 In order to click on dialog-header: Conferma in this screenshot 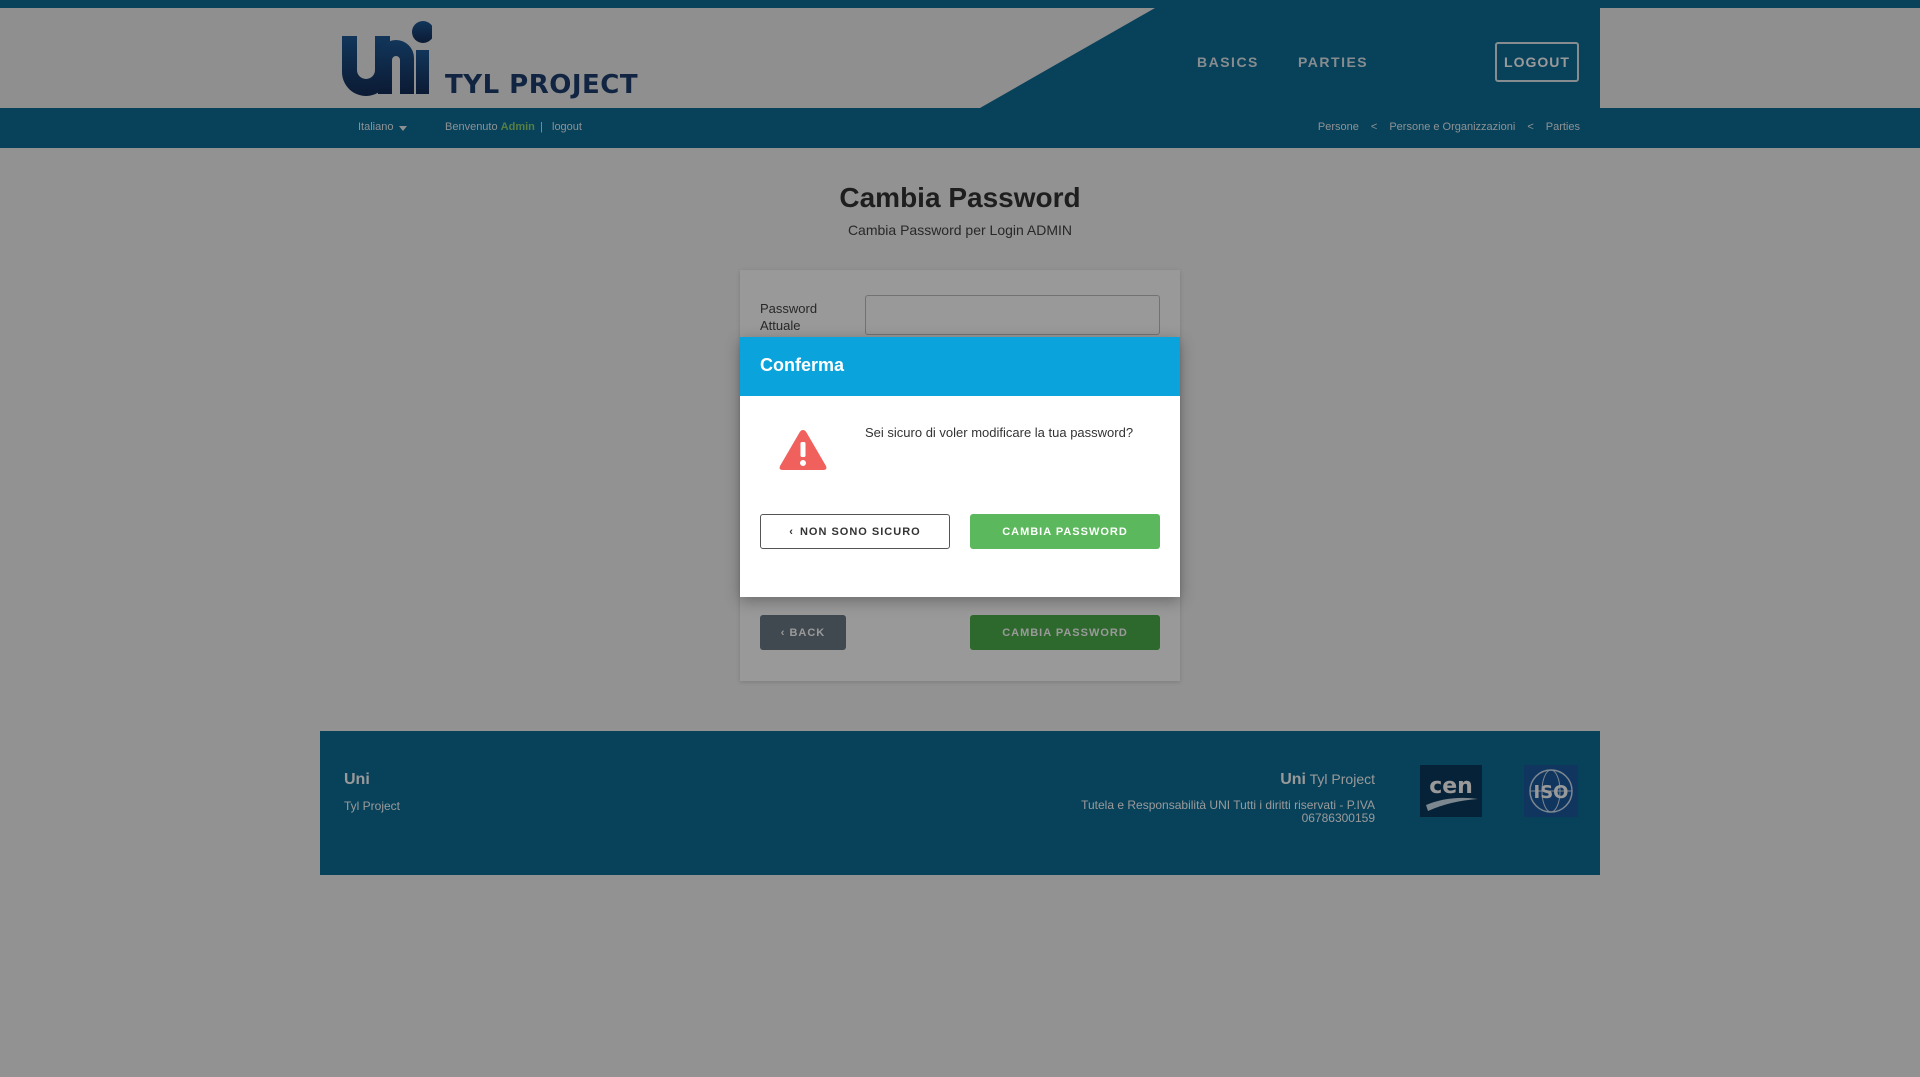, I will do `click(960, 366)`.